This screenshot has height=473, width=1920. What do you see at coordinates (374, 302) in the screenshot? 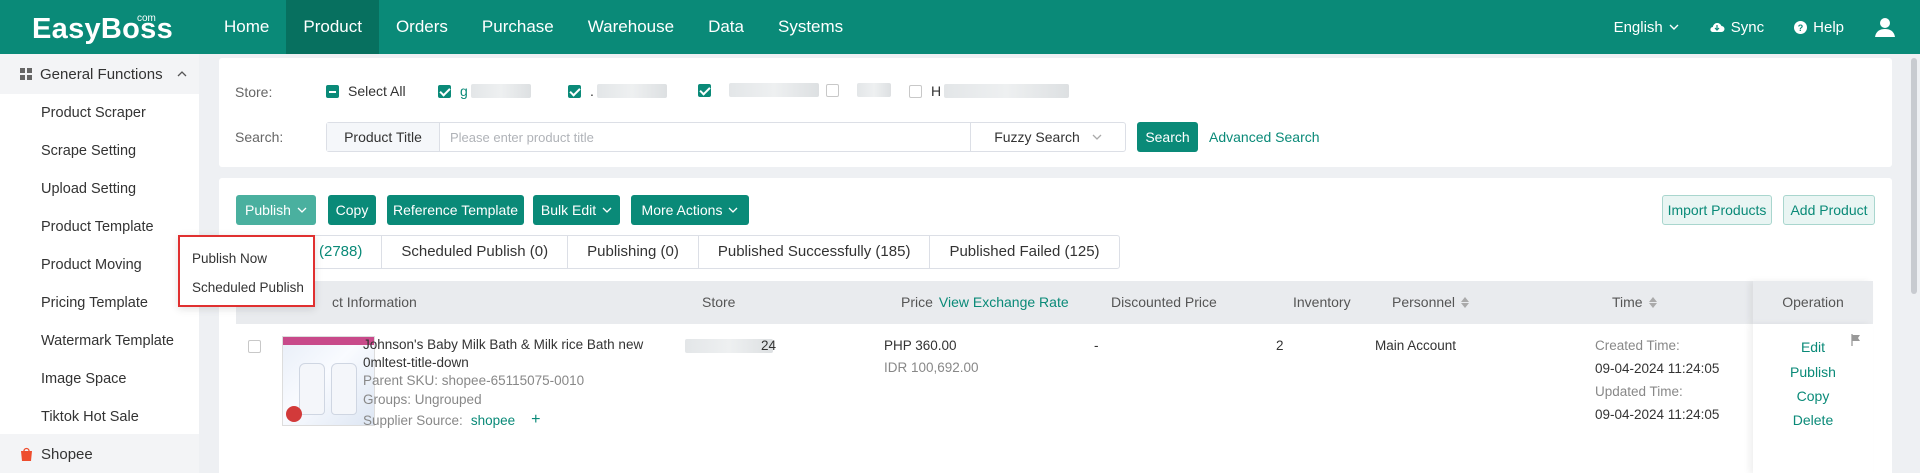
I see `header-product-information: ct Information` at bounding box center [374, 302].